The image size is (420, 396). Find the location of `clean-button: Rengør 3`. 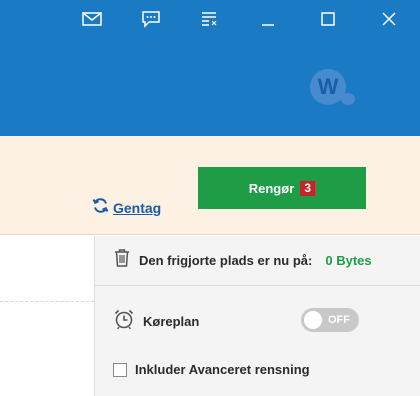

clean-button: Rengør 3 is located at coordinates (282, 188).